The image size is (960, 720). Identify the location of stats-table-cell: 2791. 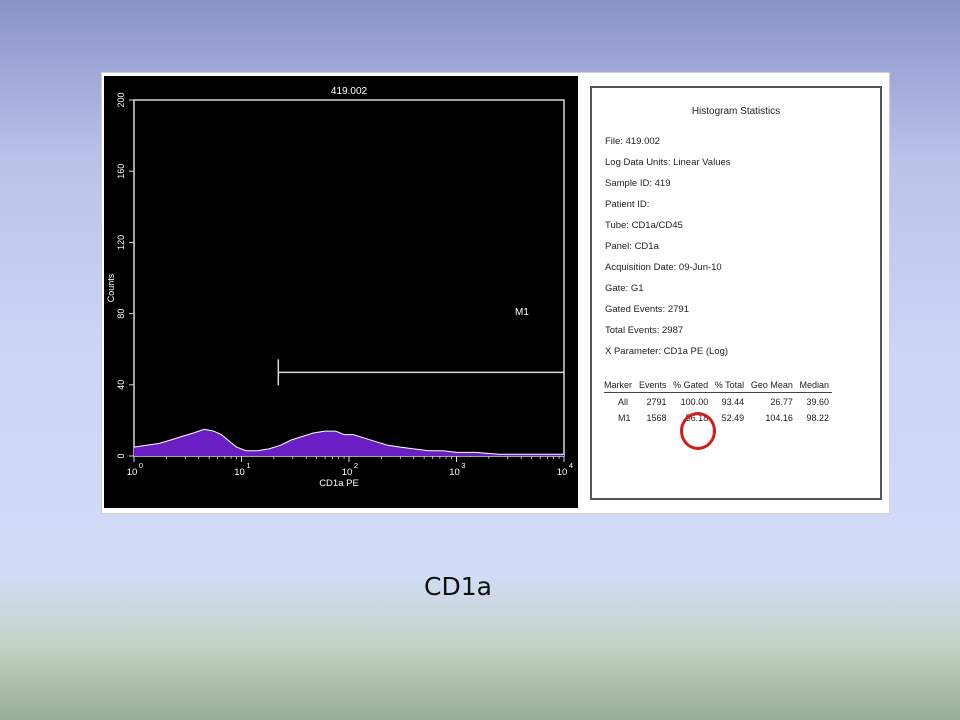
(653, 401).